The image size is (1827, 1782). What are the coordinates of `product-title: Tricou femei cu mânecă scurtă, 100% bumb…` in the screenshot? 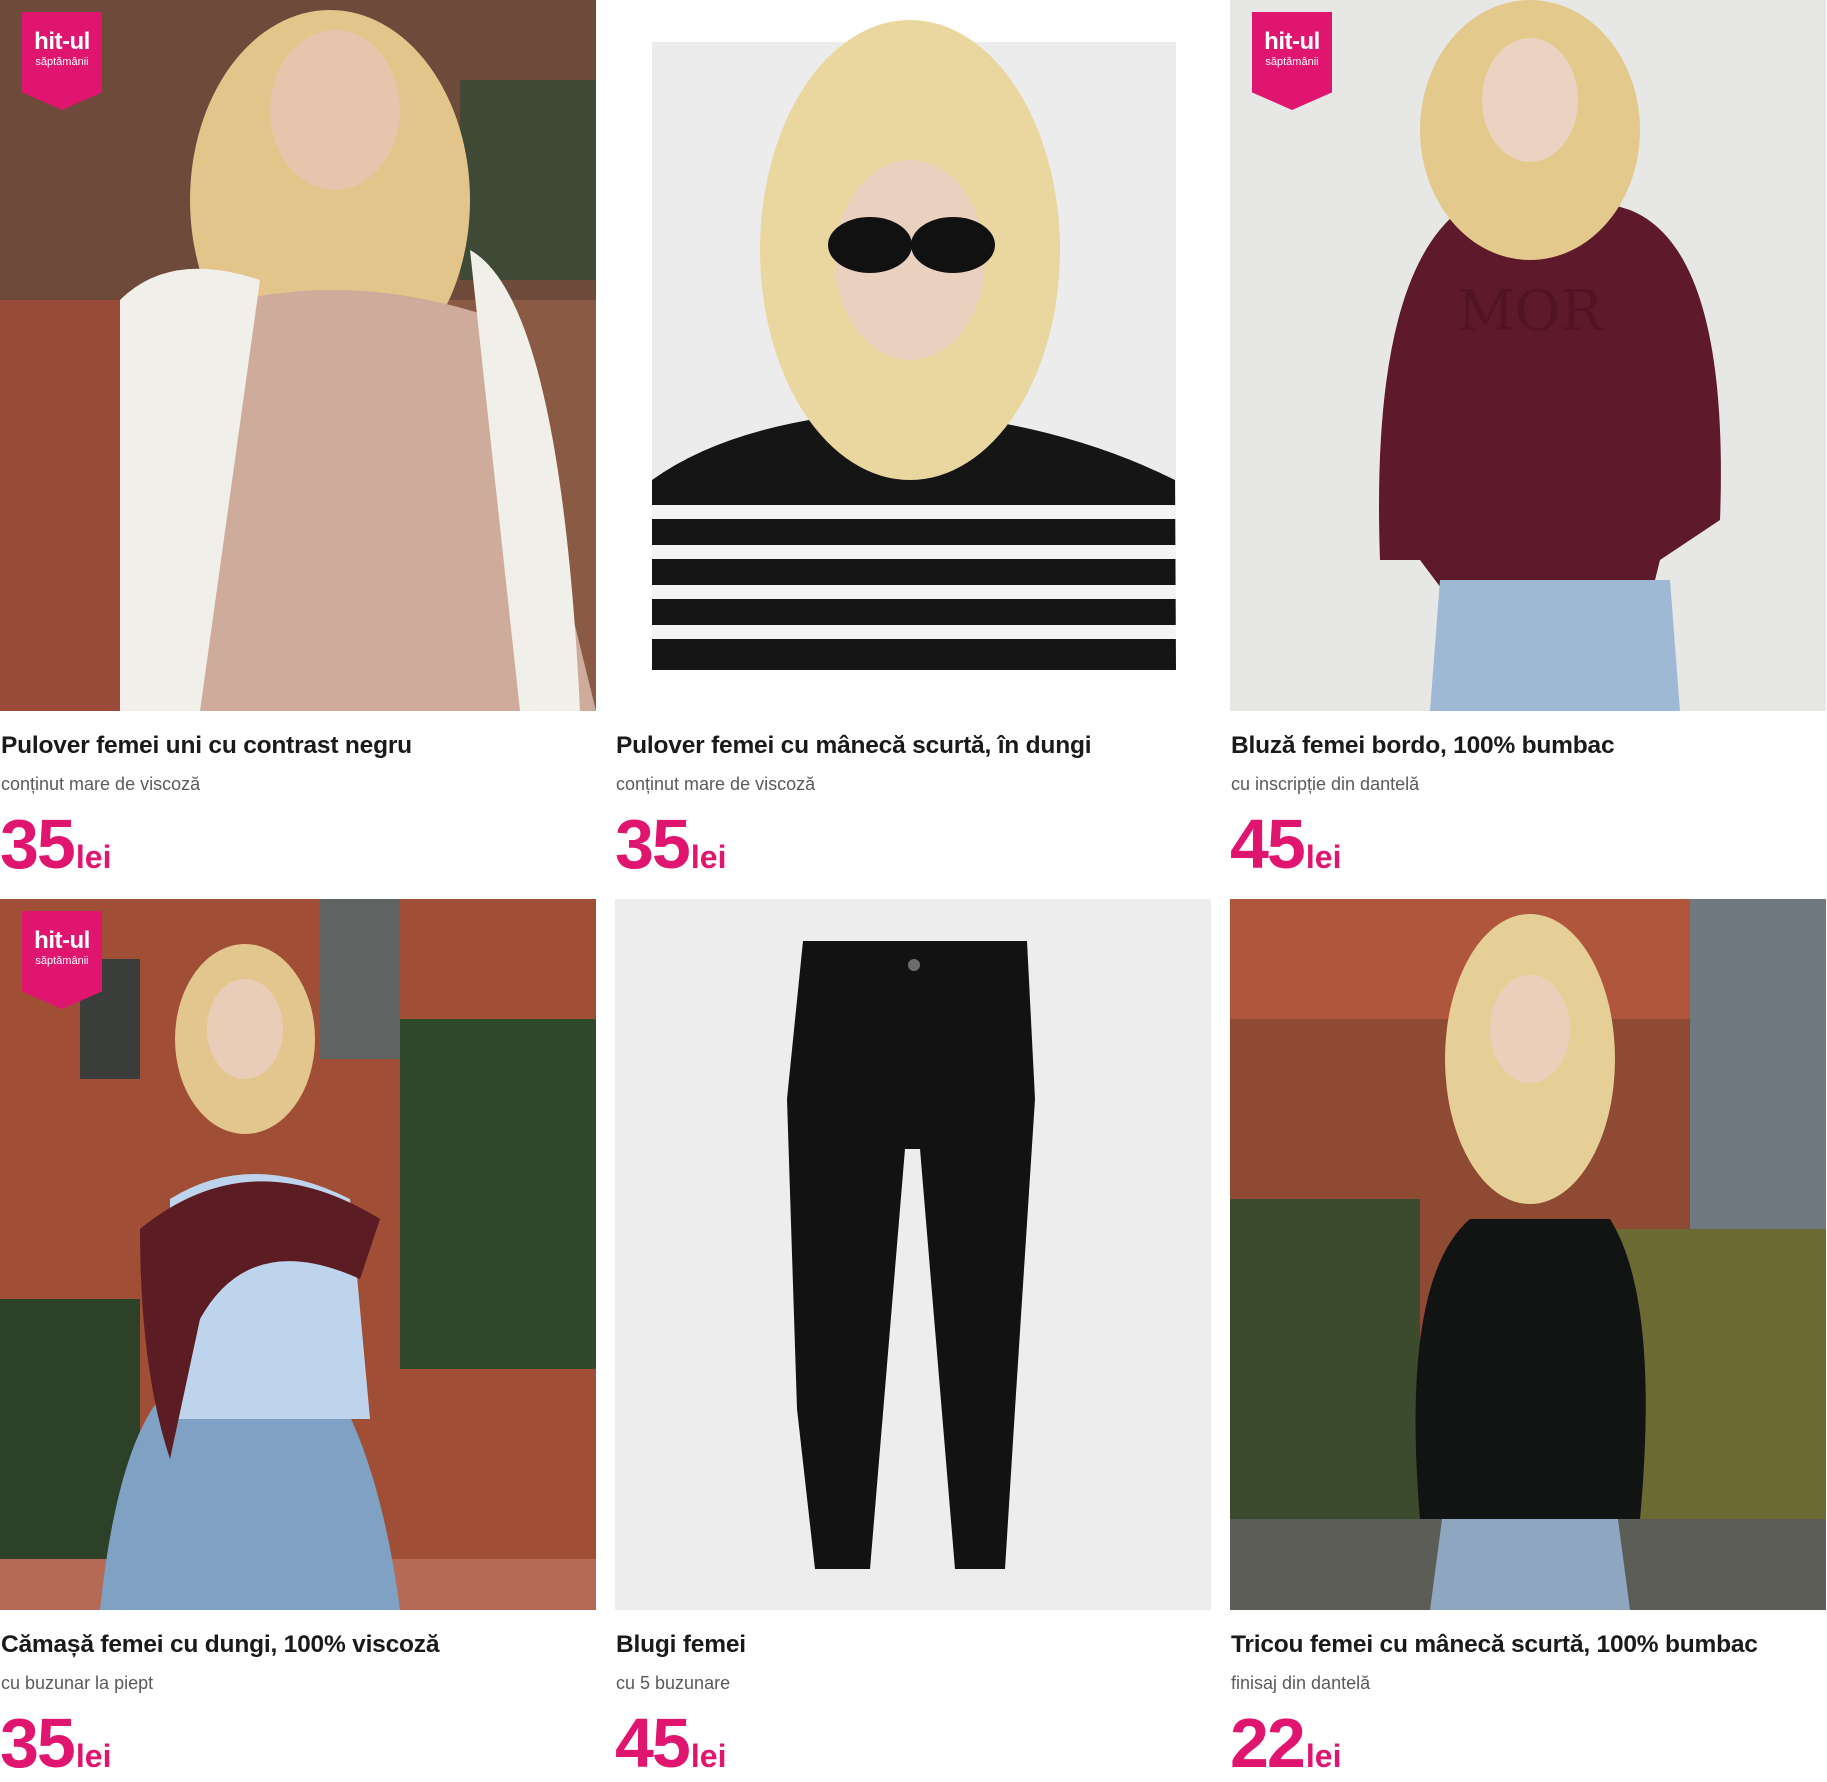 It's located at (1494, 1645).